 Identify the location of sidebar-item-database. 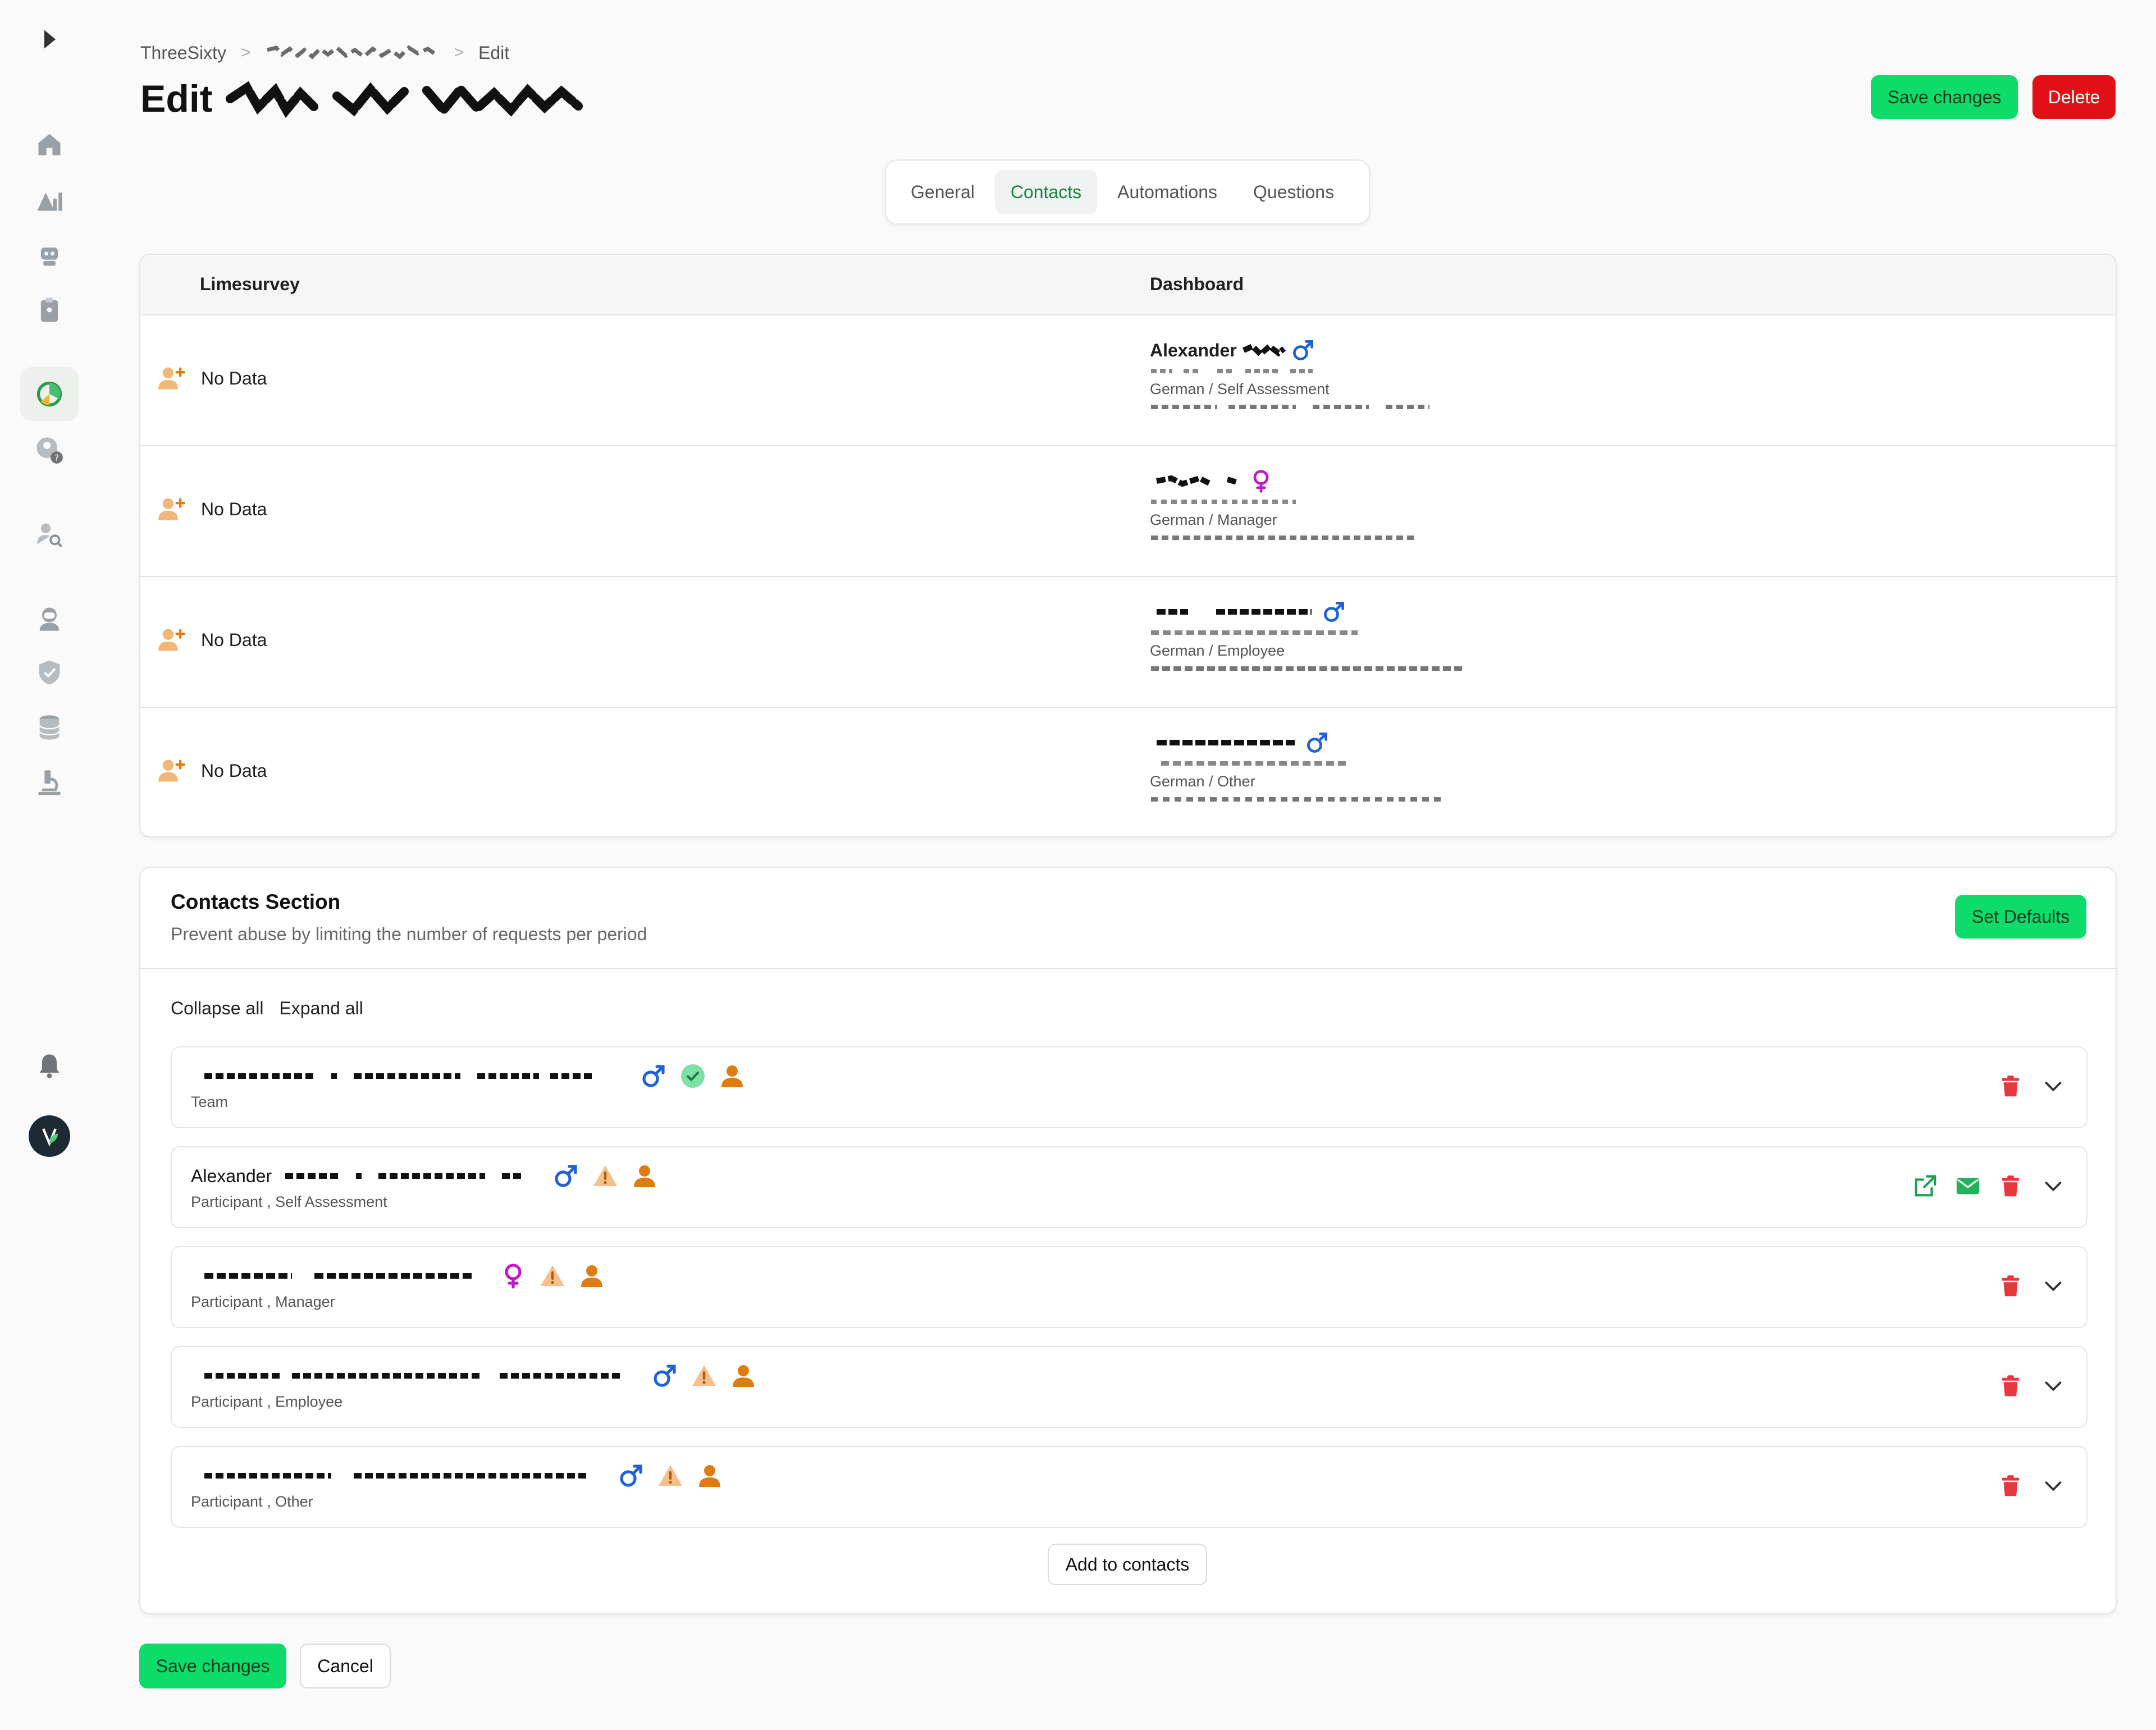
(49, 728).